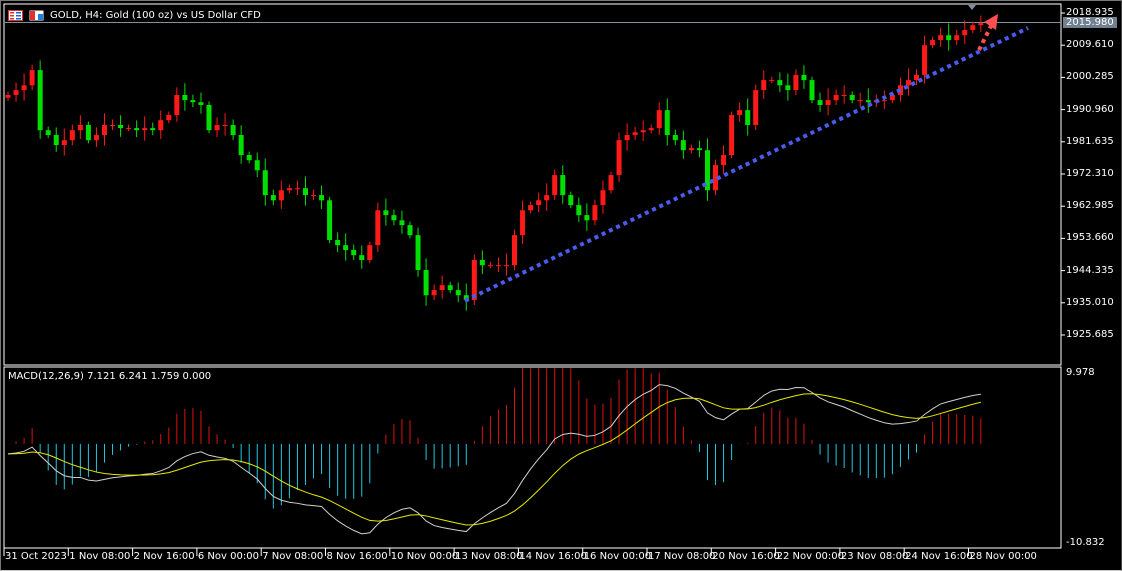 The width and height of the screenshot is (1122, 571). I want to click on time-axis-label: 24 Nov 16:00, so click(939, 556).